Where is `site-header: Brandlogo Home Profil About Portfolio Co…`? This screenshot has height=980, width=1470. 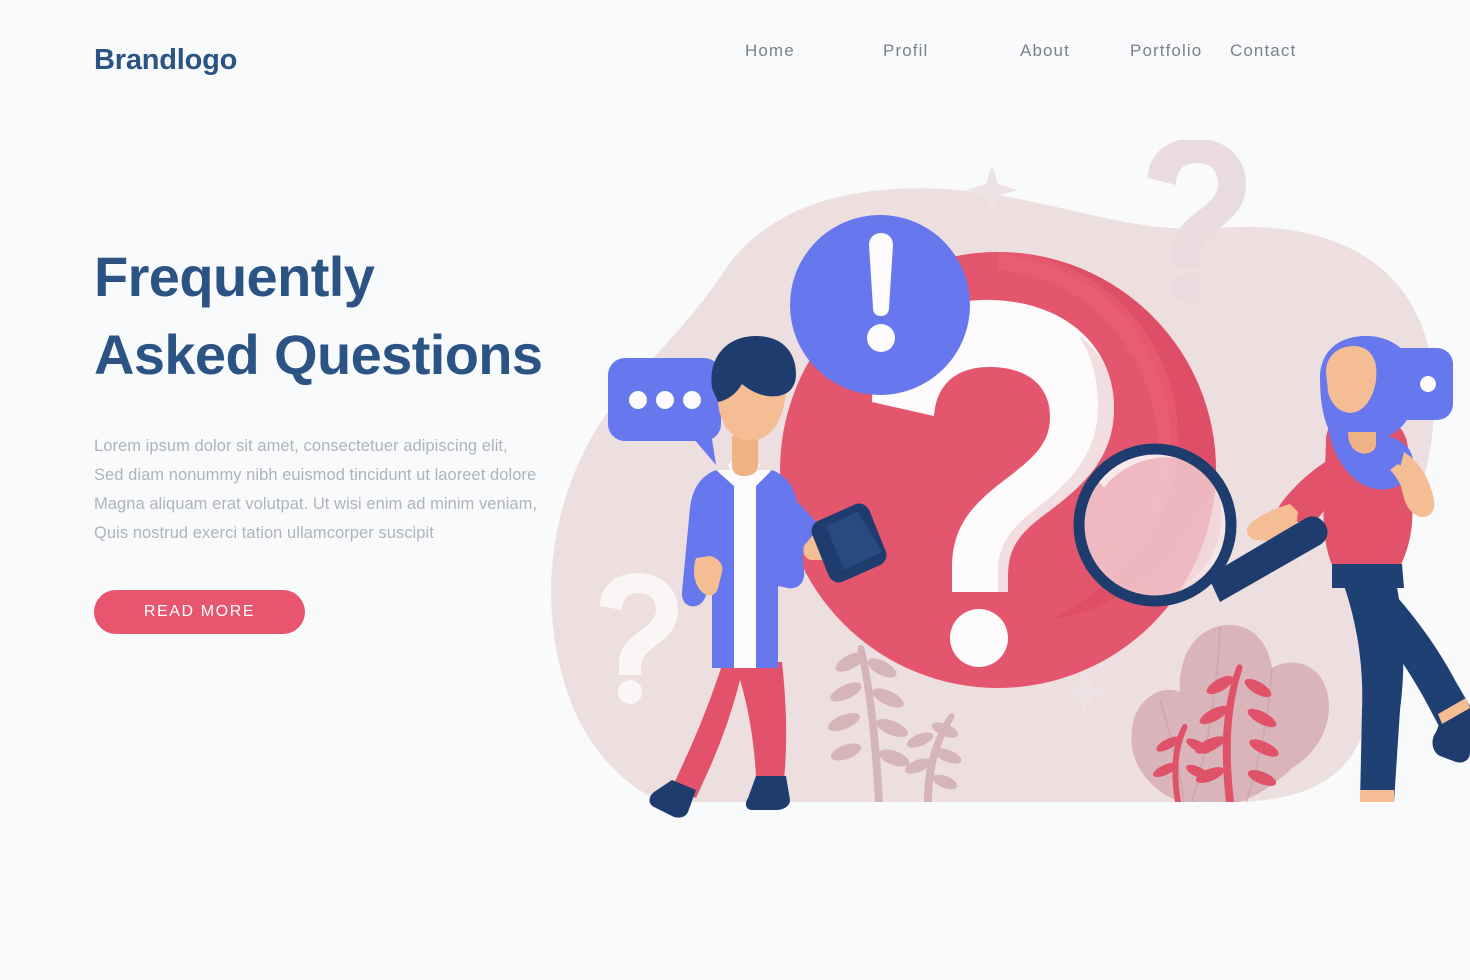
site-header: Brandlogo Home Profil About Portfolio Co… is located at coordinates (735, 55).